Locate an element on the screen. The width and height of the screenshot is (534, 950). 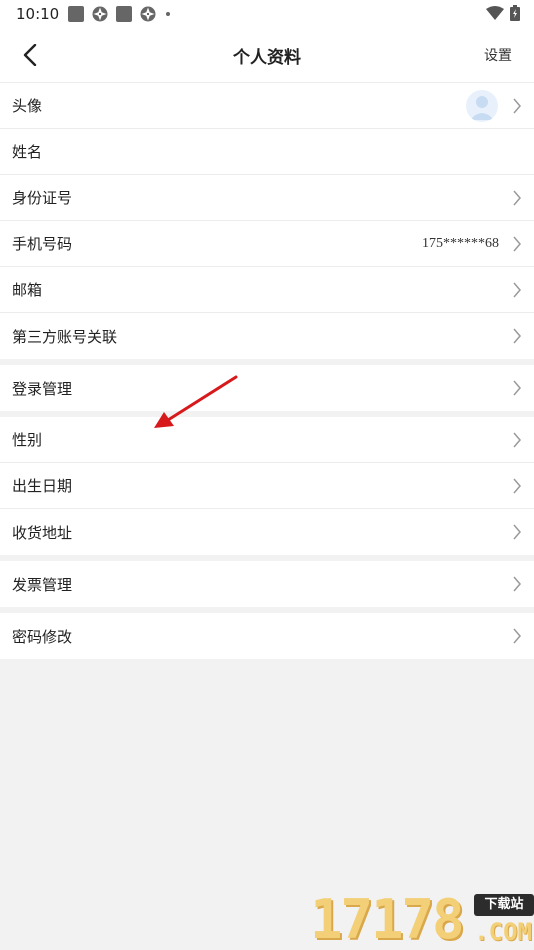
row-label: 收货地址 is located at coordinates (42, 532).